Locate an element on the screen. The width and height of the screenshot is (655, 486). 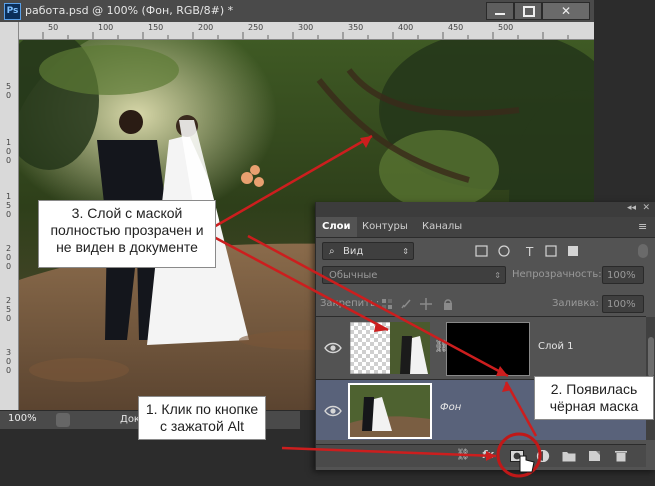
arrow-to-mask-button is located at coordinates (389, 452).